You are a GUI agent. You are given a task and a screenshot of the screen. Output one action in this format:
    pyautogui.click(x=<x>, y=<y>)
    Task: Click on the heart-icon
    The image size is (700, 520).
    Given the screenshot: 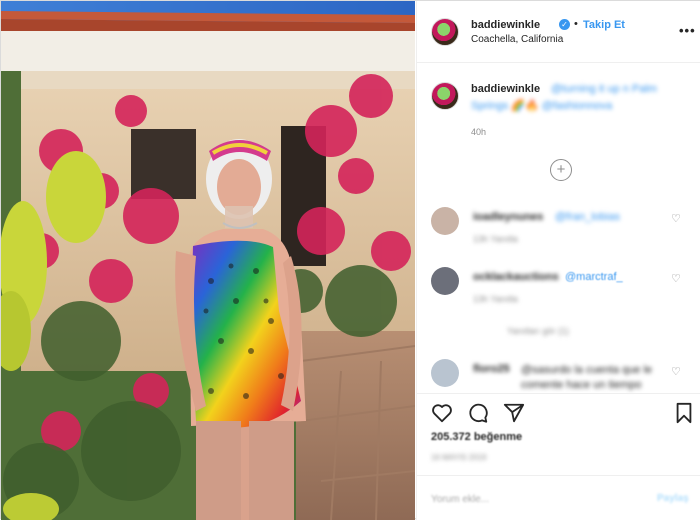 What is the action you would take?
    pyautogui.click(x=442, y=413)
    